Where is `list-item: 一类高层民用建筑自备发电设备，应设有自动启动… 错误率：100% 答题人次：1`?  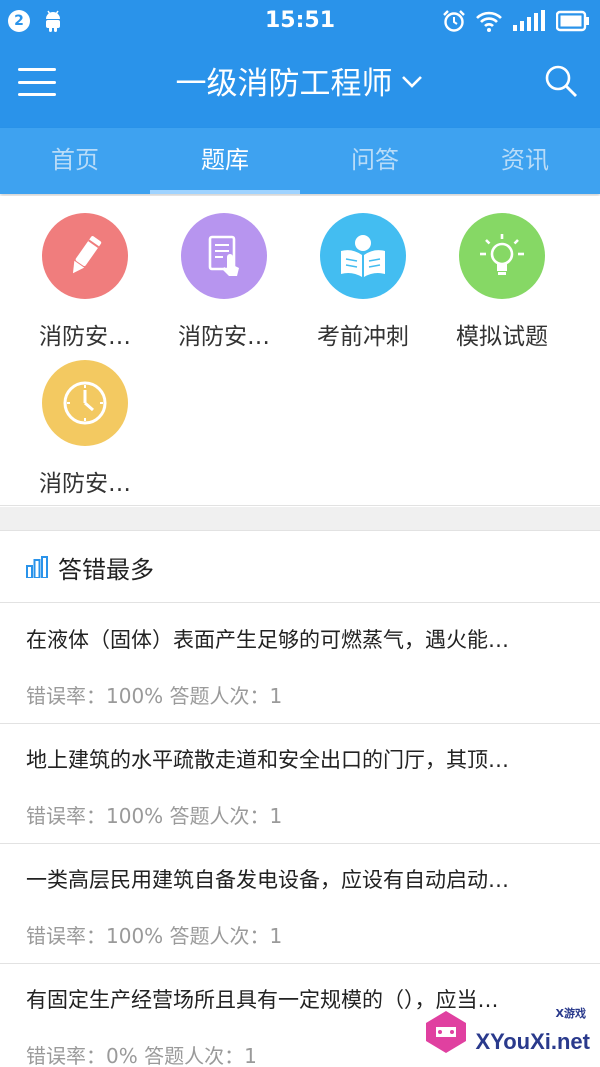
list-item: 一类高层民用建筑自备发电设备，应设有自动启动… 错误率：100% 答题人次：1 is located at coordinates (300, 904).